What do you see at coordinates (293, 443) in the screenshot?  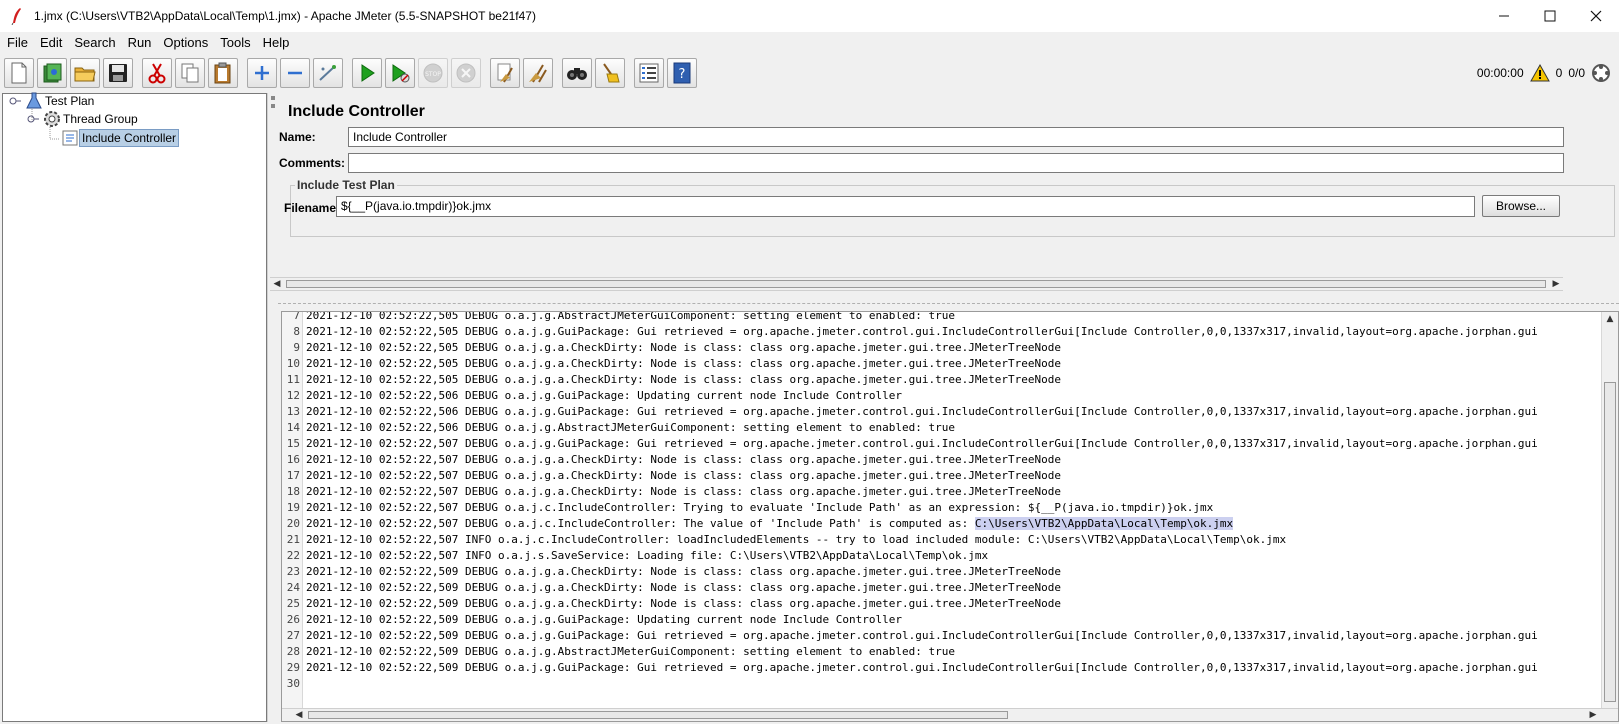 I see `line-number: 15` at bounding box center [293, 443].